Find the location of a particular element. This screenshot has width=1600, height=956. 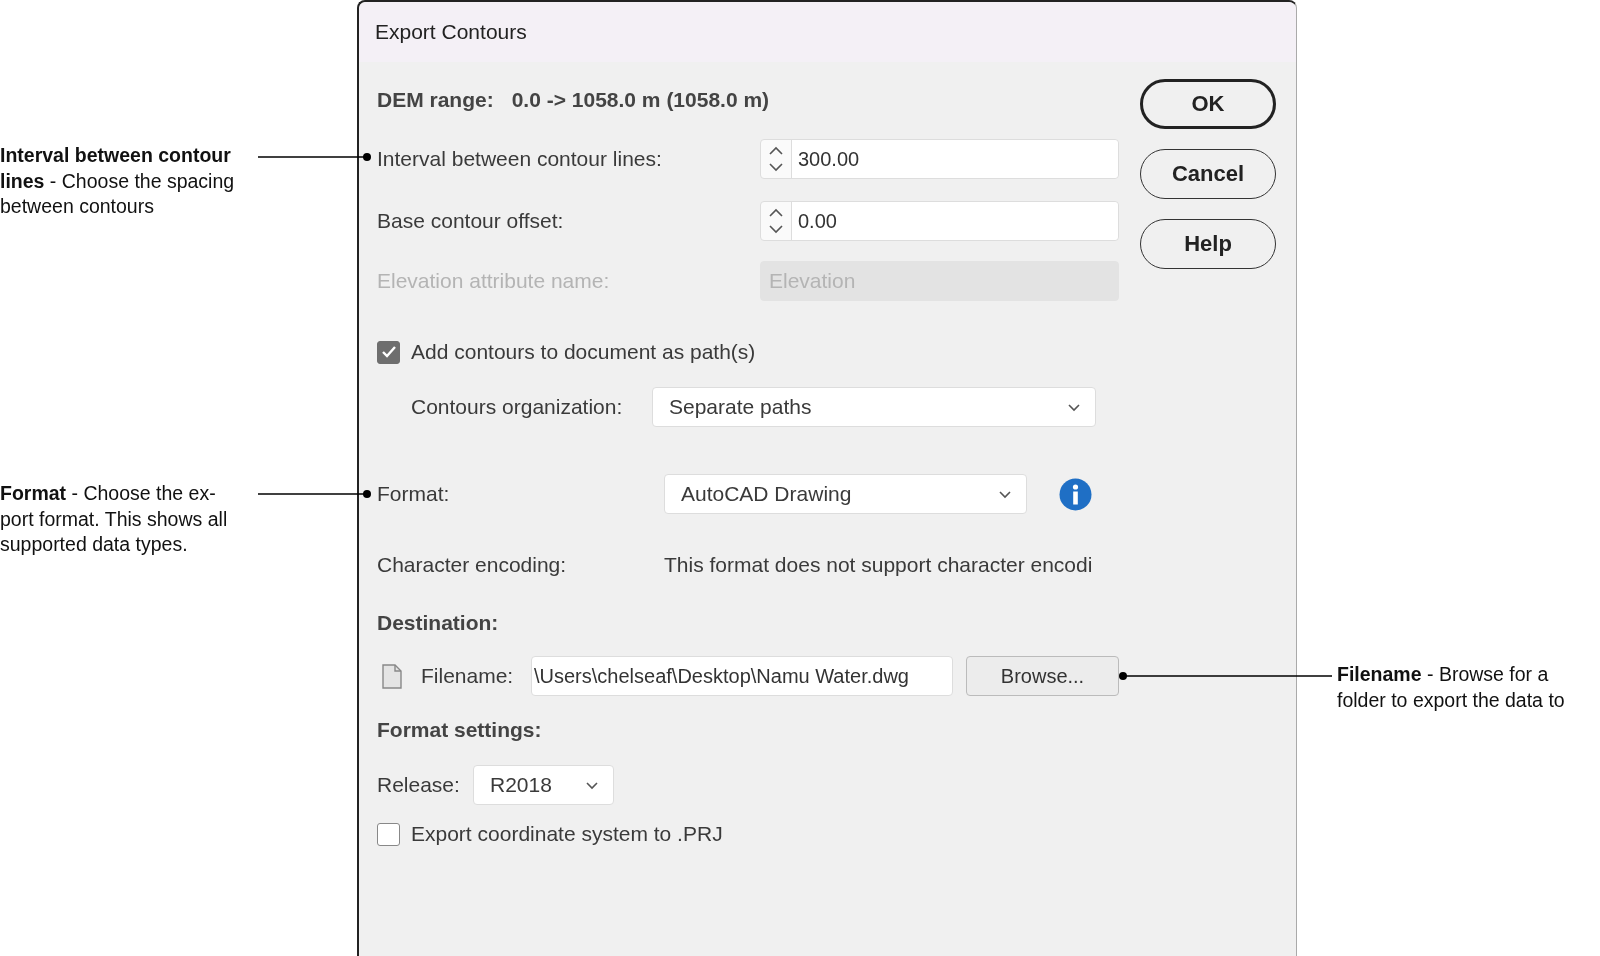

field-label: Interval between contour lines: is located at coordinates (520, 159).